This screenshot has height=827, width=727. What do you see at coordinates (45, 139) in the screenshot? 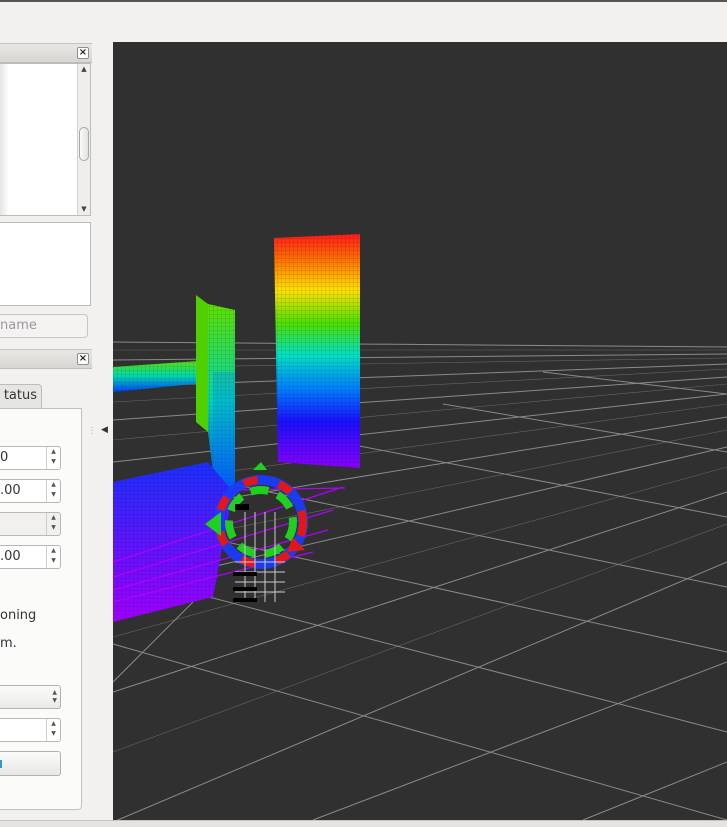
I see `item-list: ▲ ▼` at bounding box center [45, 139].